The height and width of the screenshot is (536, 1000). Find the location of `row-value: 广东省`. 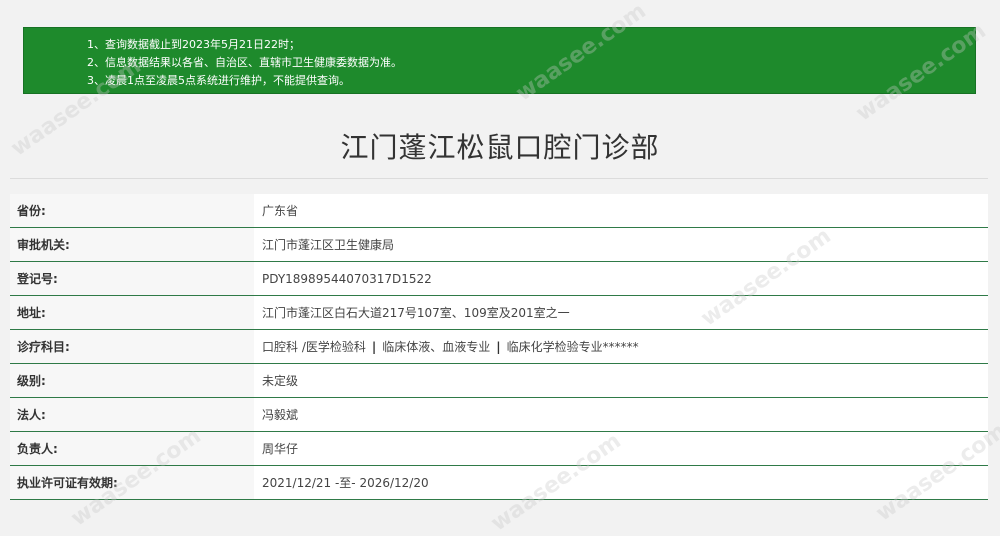

row-value: 广东省 is located at coordinates (280, 211).